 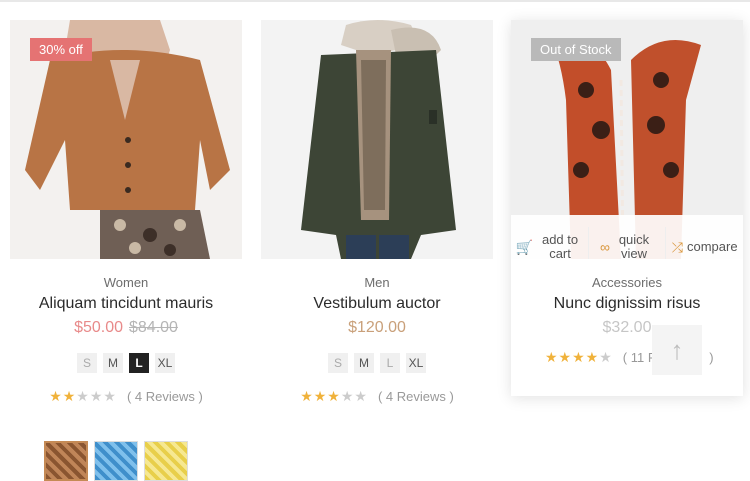 What do you see at coordinates (627, 357) in the screenshot?
I see `rating: ★★★★★ ( 11 R )` at bounding box center [627, 357].